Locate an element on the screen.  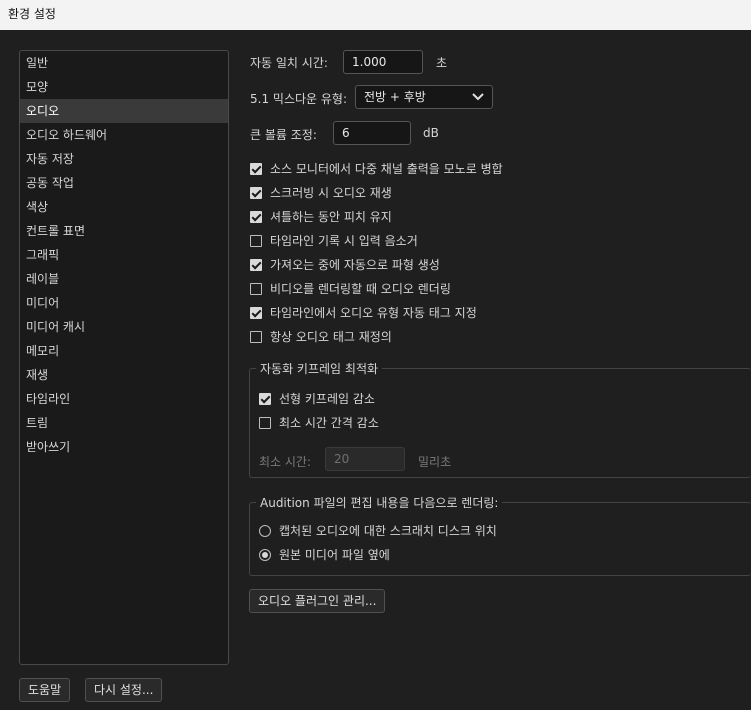
volume-adjust-unit: dB is located at coordinates (431, 133).